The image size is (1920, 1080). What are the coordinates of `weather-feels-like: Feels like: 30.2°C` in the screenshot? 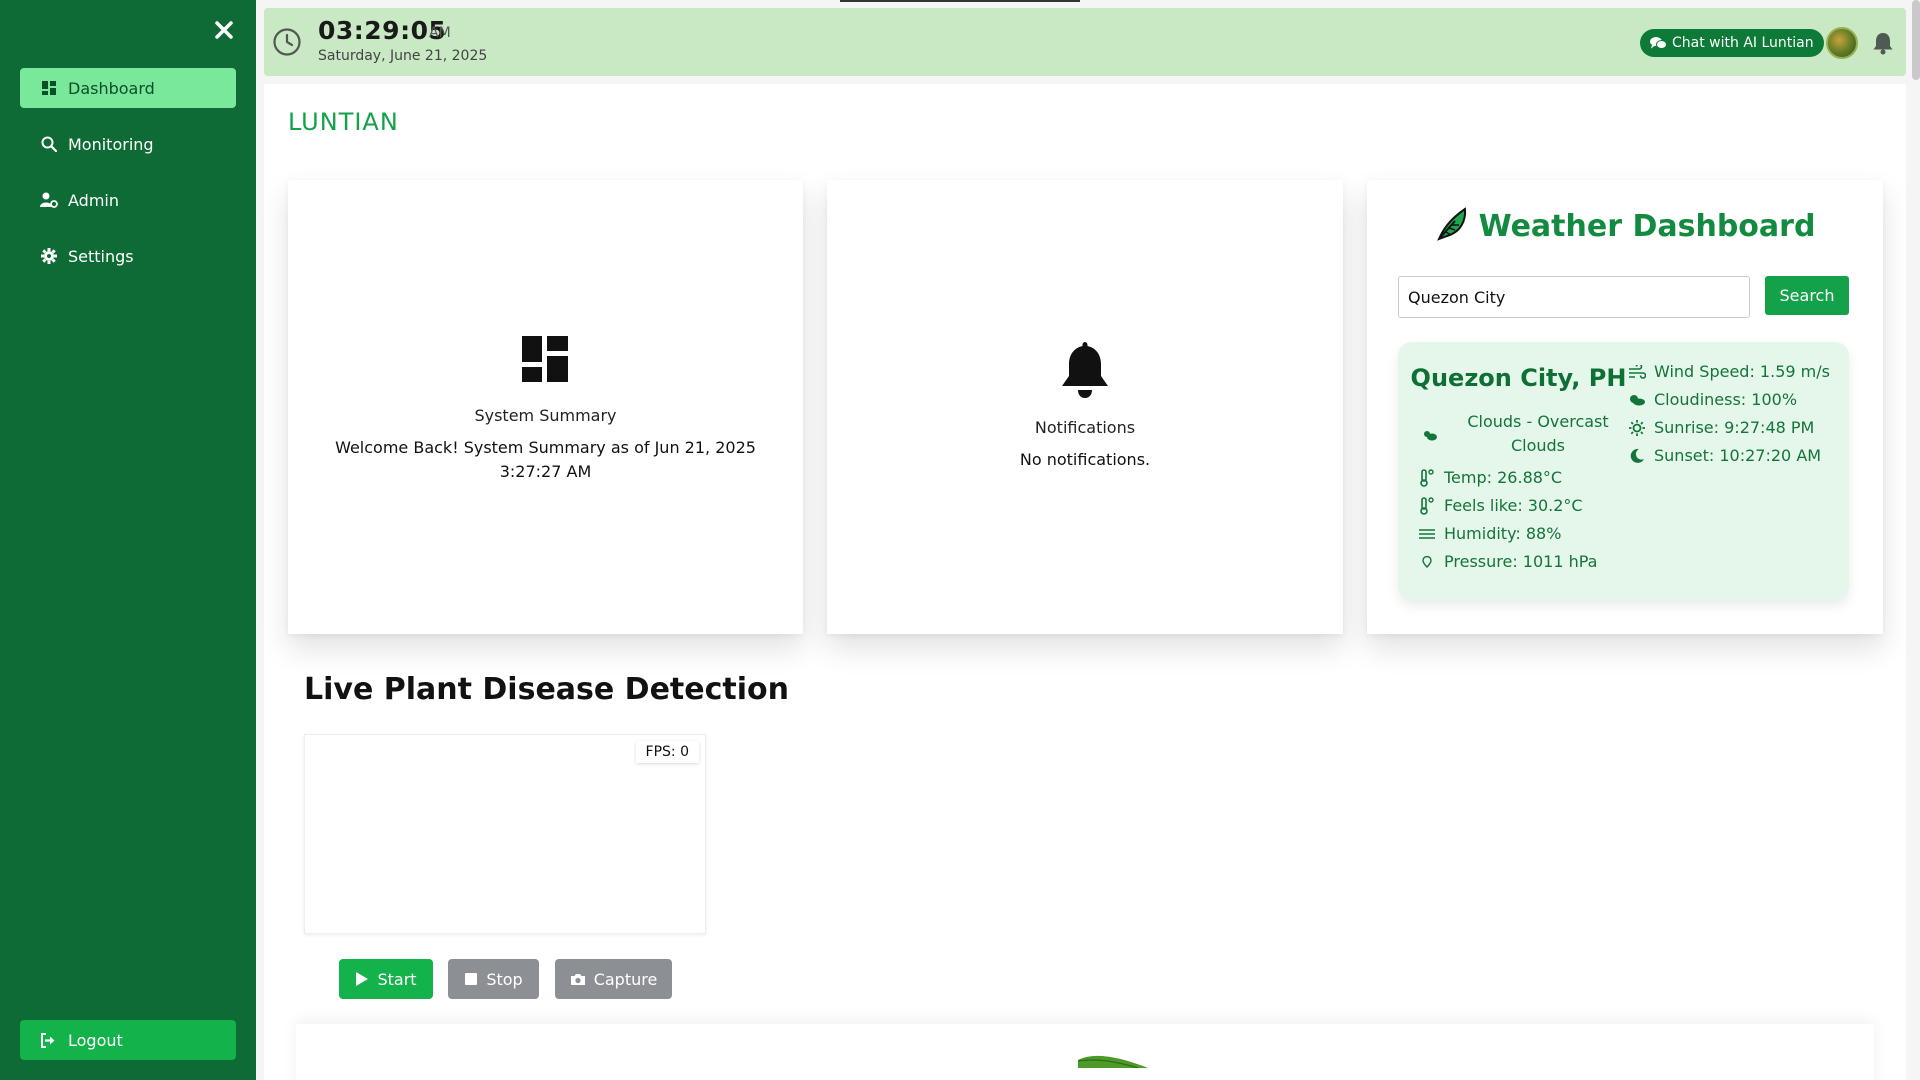 It's located at (1500, 505).